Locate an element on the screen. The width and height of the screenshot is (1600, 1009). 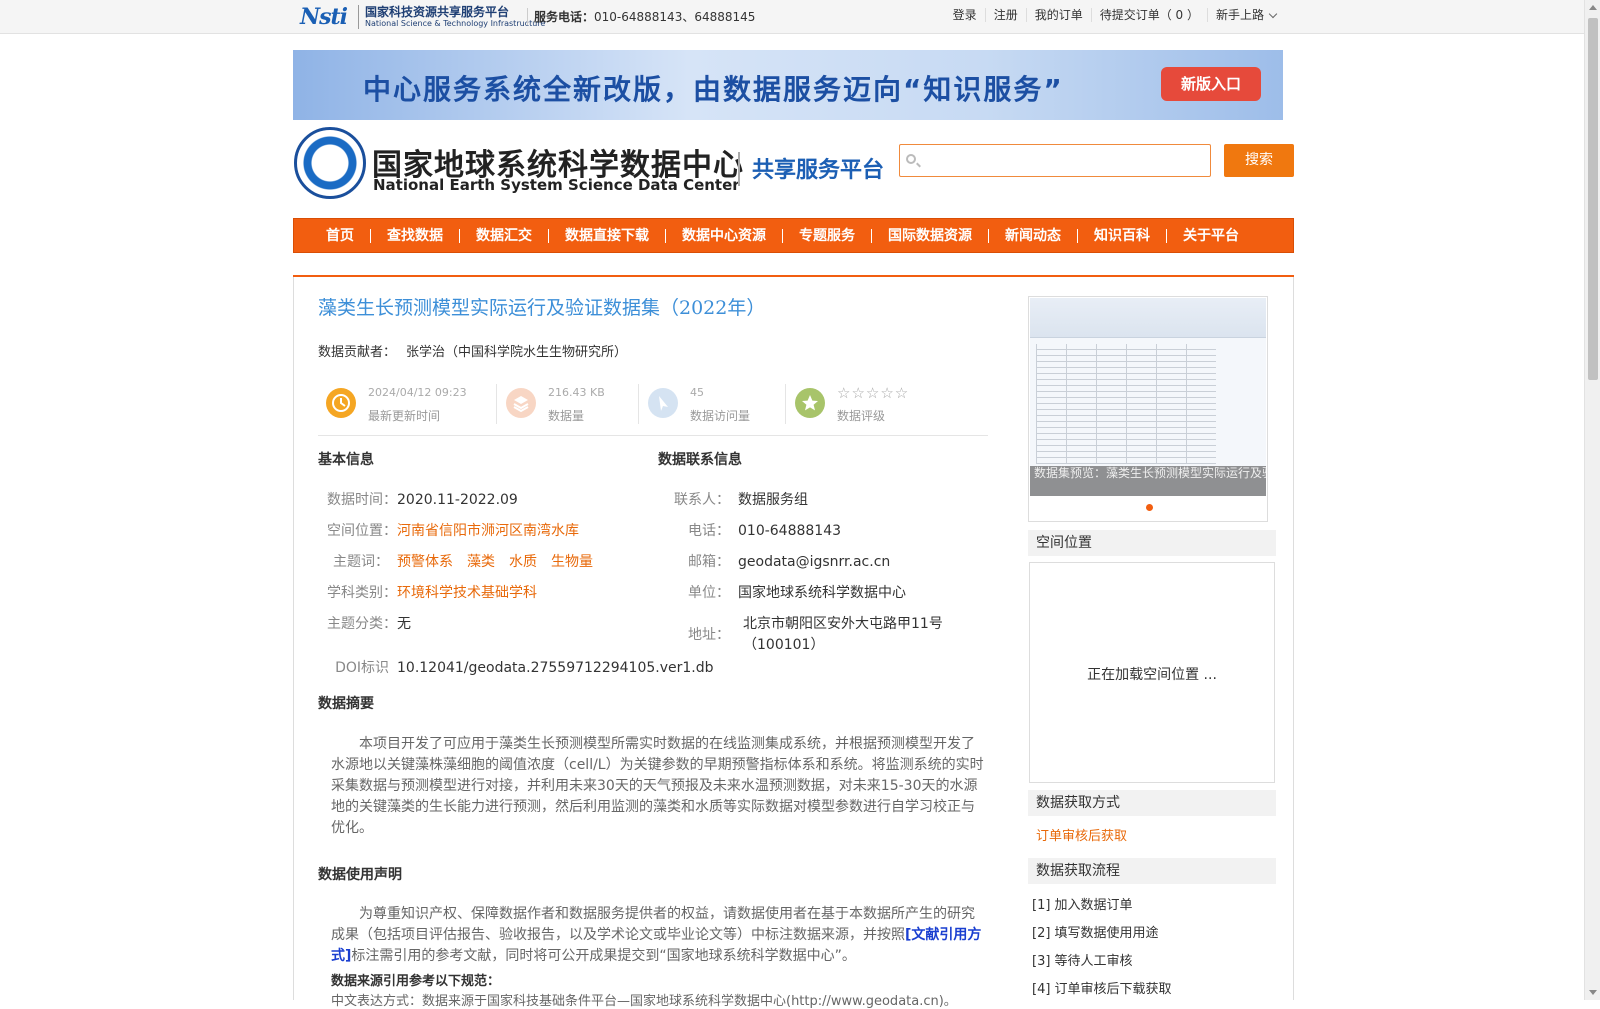
location-link: 河南省信阳市浉河区南湾水库 is located at coordinates (488, 531).